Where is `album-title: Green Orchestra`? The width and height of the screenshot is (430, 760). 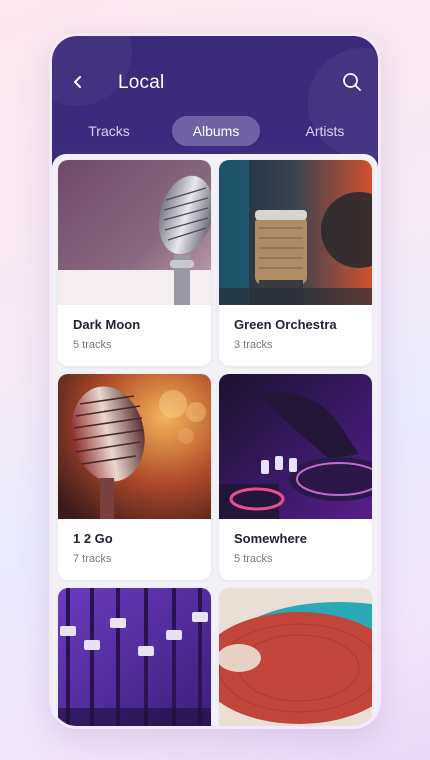 album-title: Green Orchestra is located at coordinates (285, 324).